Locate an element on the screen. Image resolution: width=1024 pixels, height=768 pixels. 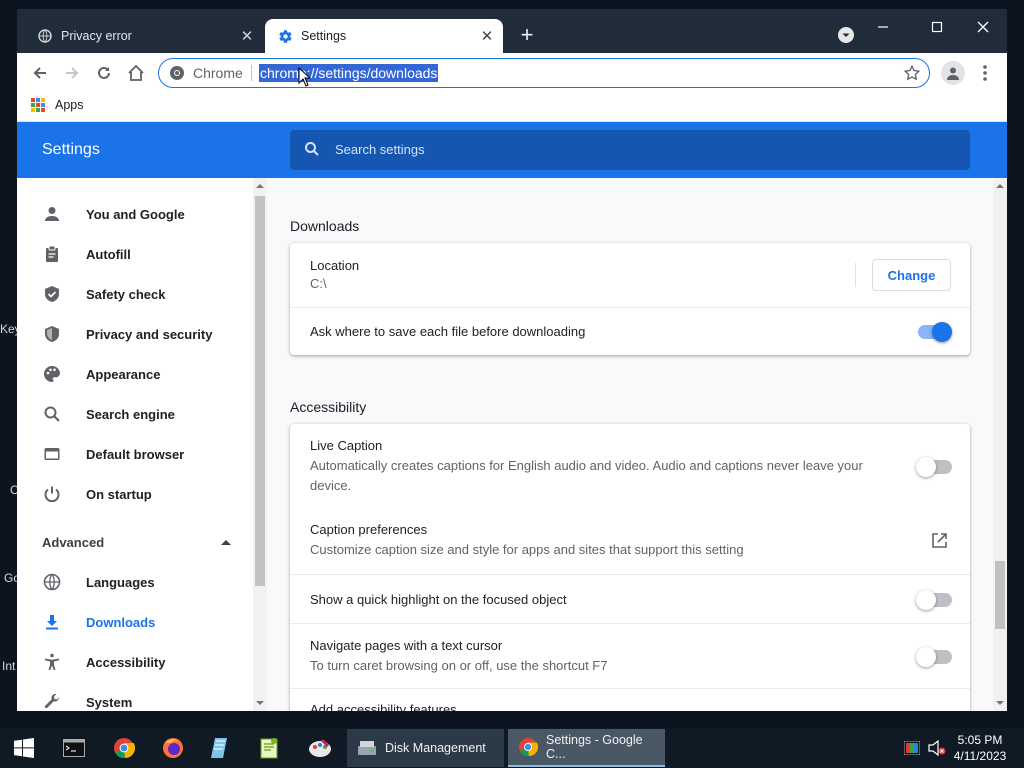
system-clock: 5:05 PM 4/11/2023 is located at coordinates (980, 748).